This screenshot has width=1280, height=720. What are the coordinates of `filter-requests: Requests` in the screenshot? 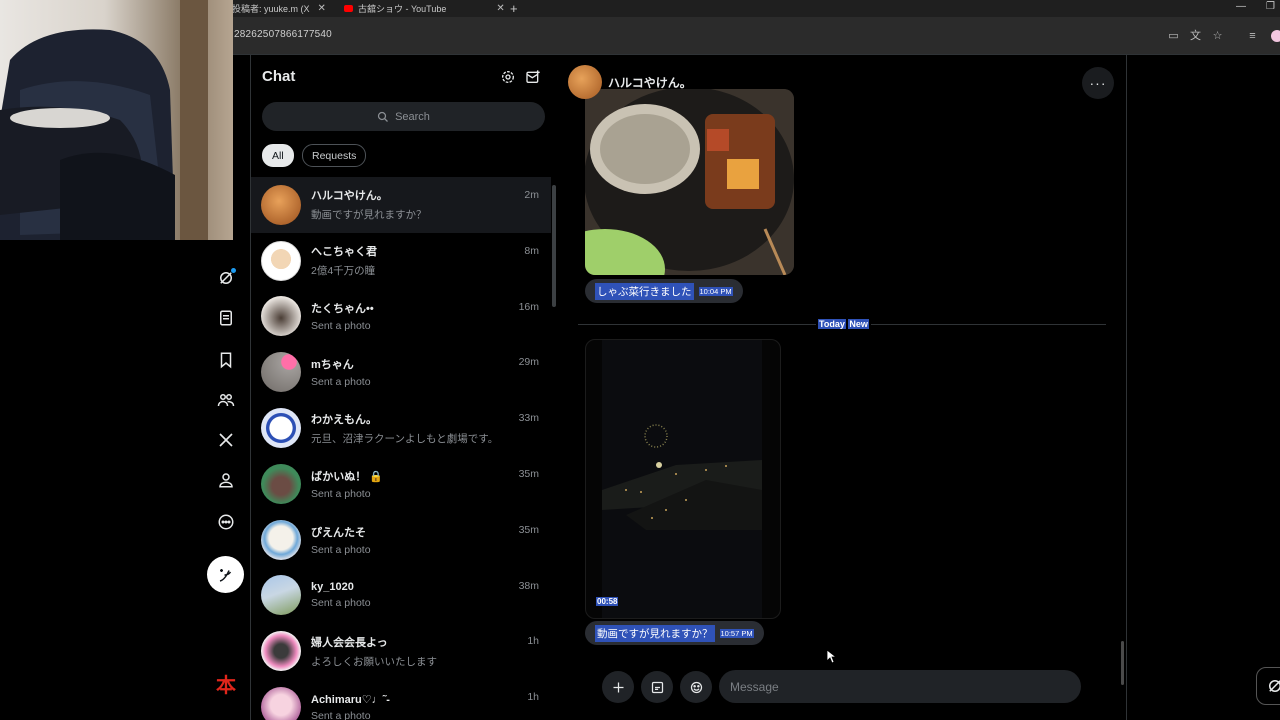 It's located at (334, 155).